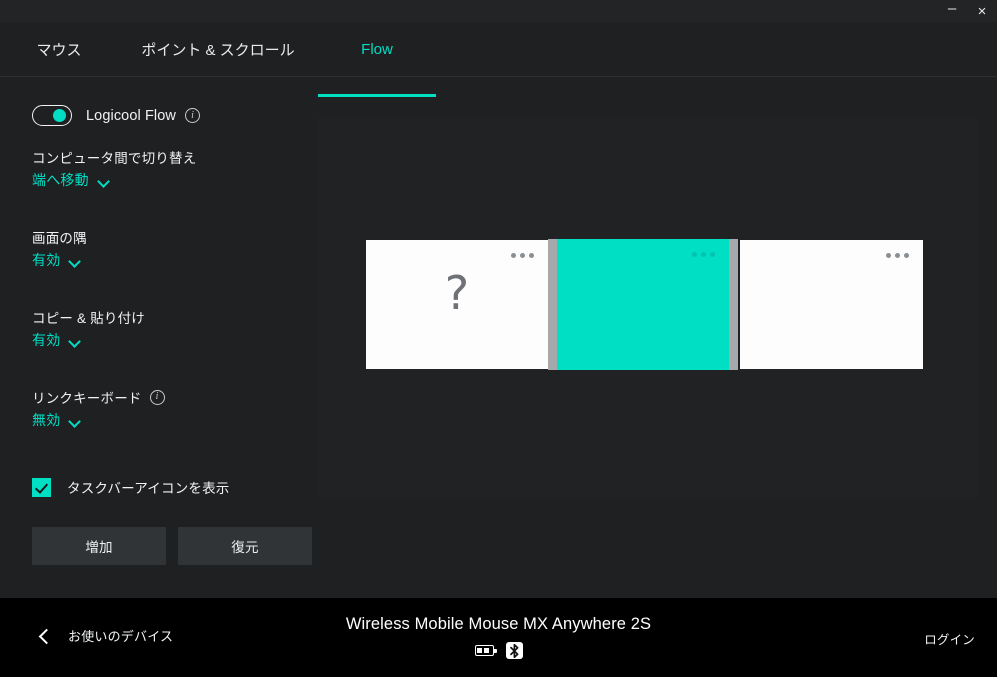  I want to click on add-button: 増加, so click(99, 546).